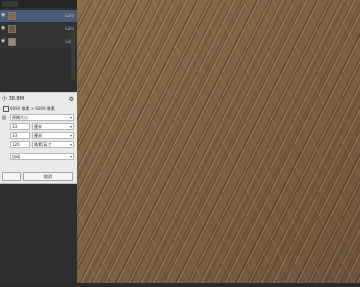 The image size is (360, 287). Describe the element at coordinates (16, 156) in the screenshot. I see `resample-value: 自动` at that location.